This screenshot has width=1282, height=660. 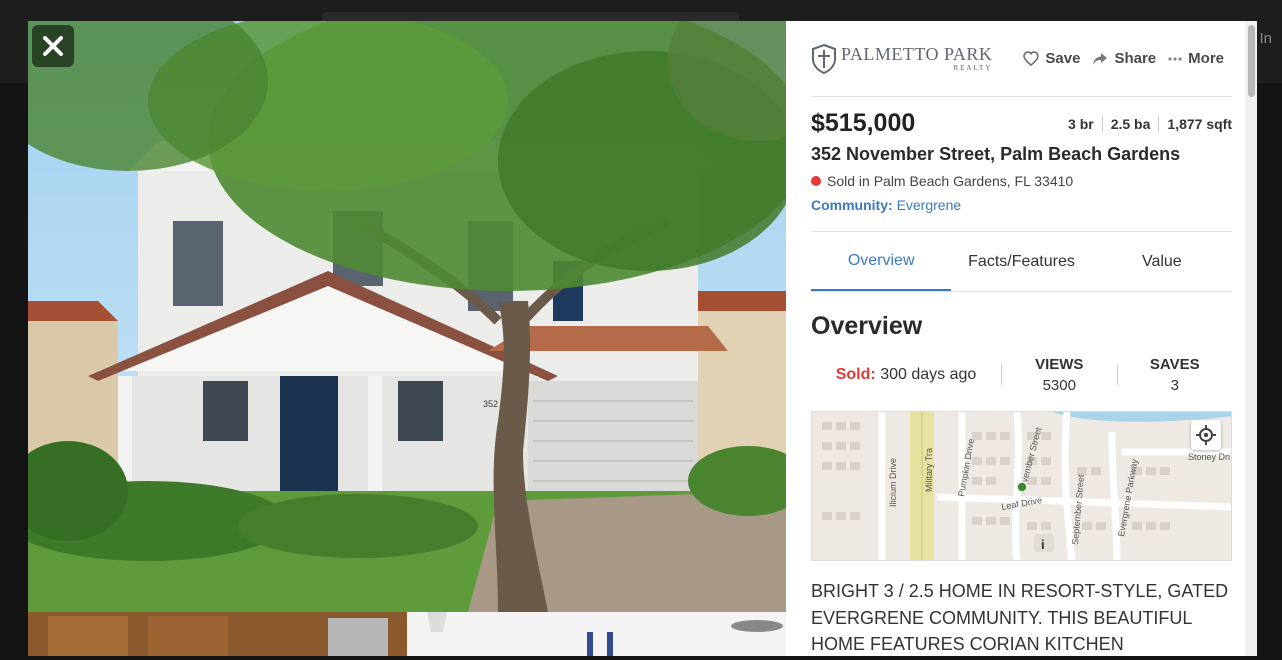 What do you see at coordinates (1209, 457) in the screenshot?
I see `map-street-label: Stoney Dri` at bounding box center [1209, 457].